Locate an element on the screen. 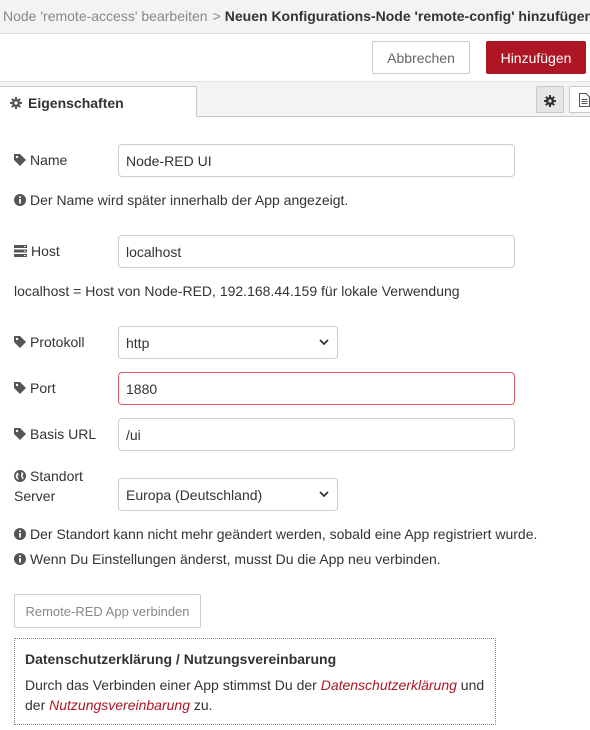 This screenshot has height=730, width=590. name-input is located at coordinates (316, 160).